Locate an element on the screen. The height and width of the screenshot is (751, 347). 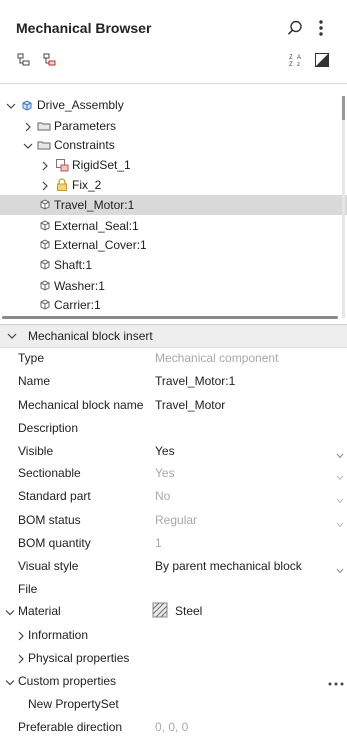
tree-filter-icon is located at coordinates (50, 60).